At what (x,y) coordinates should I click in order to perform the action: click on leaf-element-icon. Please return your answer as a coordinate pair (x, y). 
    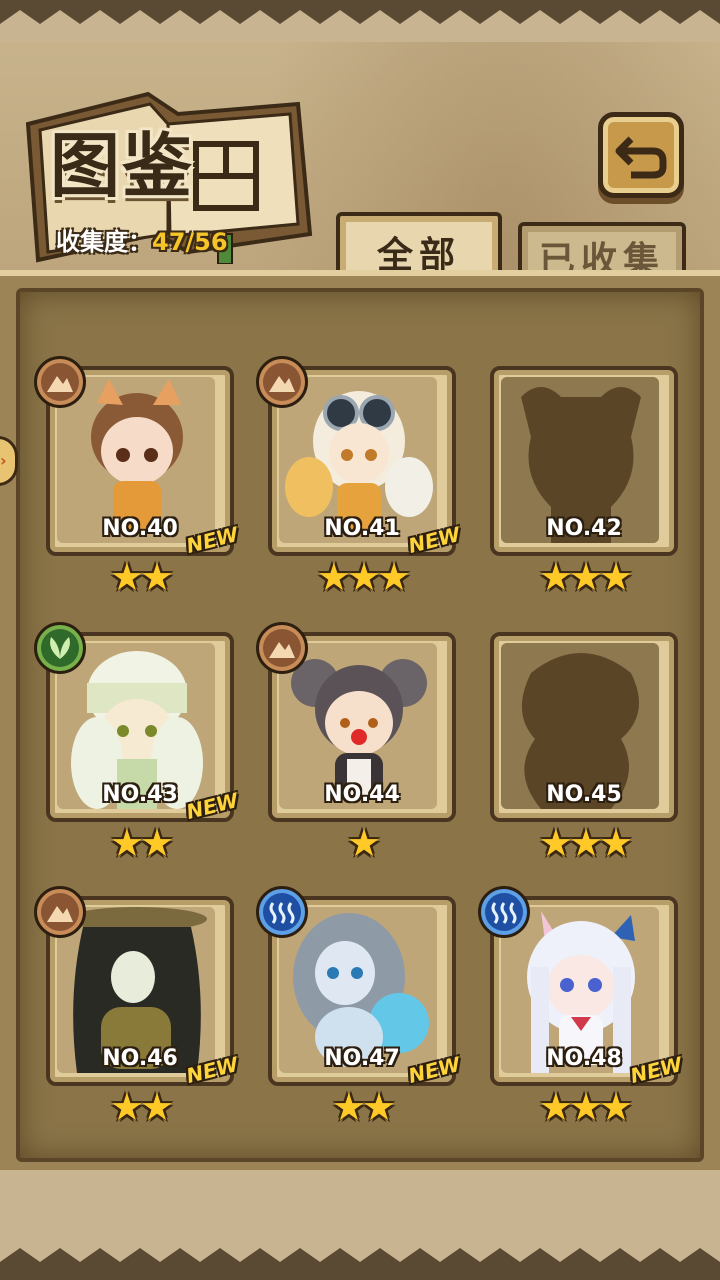
    Looking at the image, I should click on (60, 648).